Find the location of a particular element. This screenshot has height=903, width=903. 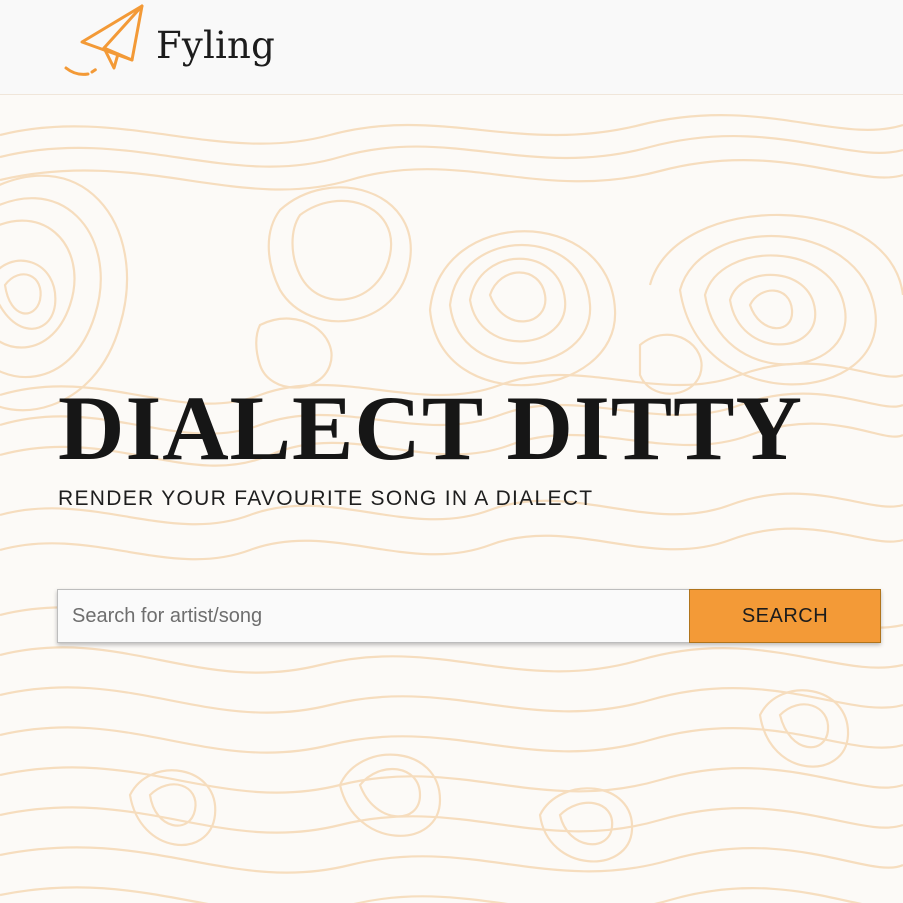

search-form: SEARCH is located at coordinates (469, 616).